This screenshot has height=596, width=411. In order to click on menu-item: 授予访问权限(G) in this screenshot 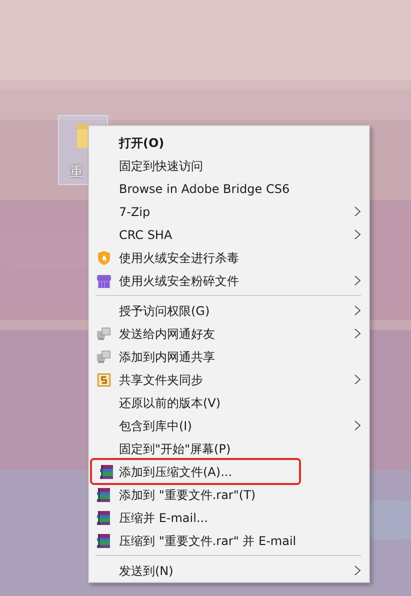, I will do `click(229, 310)`.